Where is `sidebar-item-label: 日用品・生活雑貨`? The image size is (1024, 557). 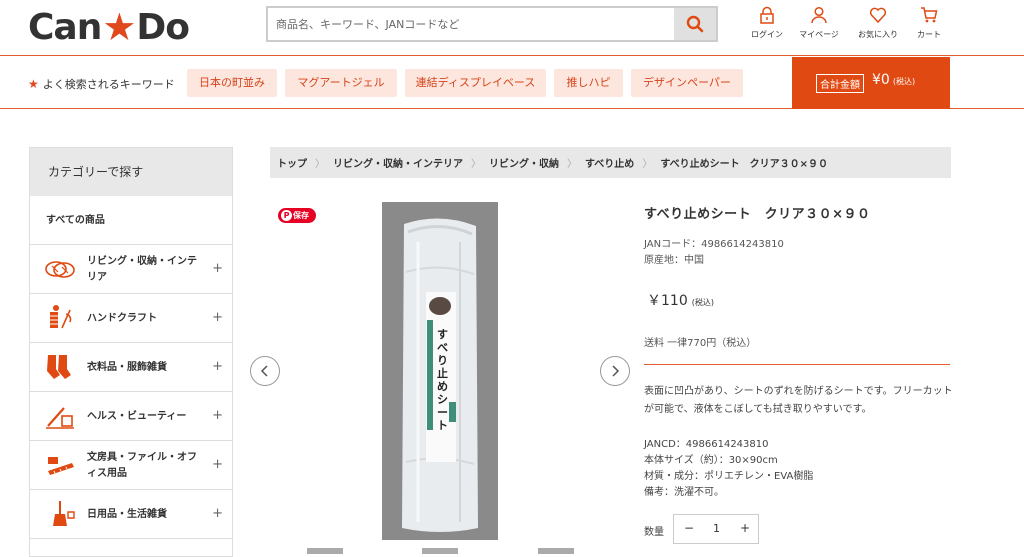
sidebar-item-label: 日用品・生活雑貨 is located at coordinates (127, 514).